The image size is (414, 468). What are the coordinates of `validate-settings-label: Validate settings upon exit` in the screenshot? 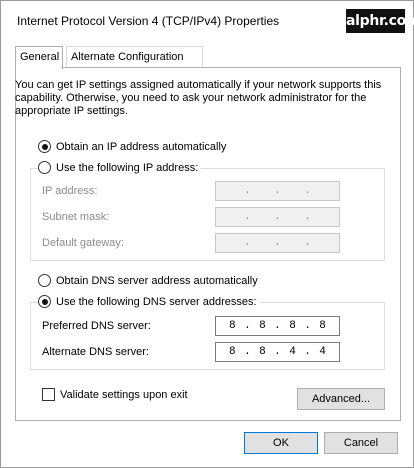 It's located at (124, 394).